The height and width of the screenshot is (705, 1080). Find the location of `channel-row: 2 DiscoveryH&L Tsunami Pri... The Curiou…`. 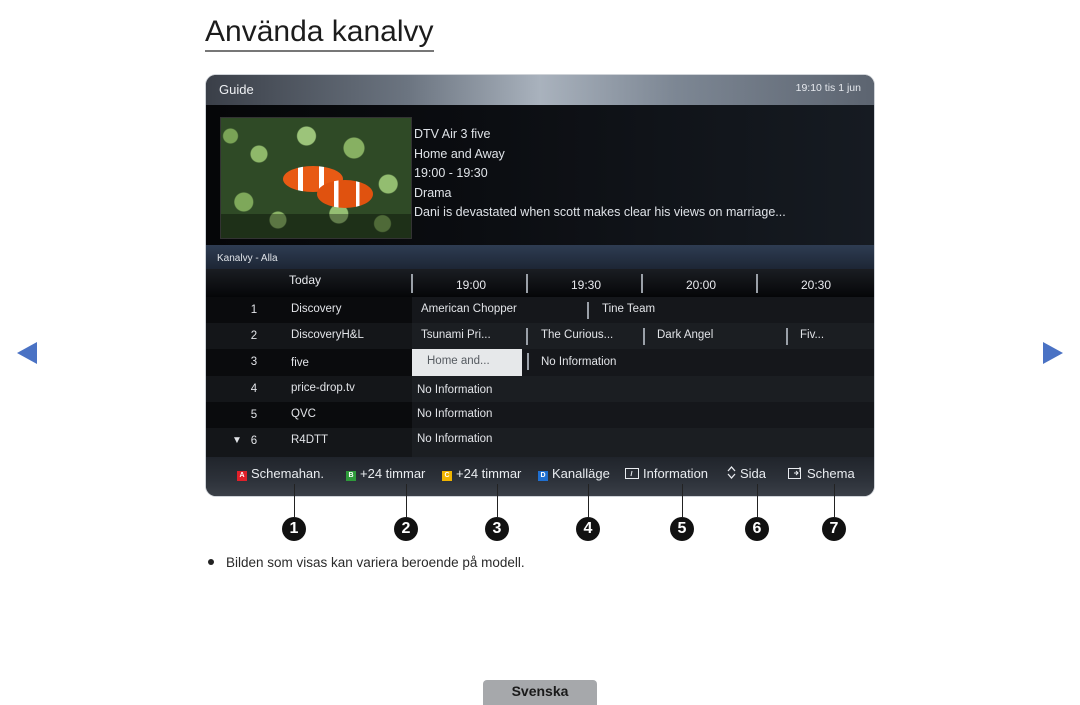

channel-row: 2 DiscoveryH&L Tsunami Pri... The Curiou… is located at coordinates (540, 336).